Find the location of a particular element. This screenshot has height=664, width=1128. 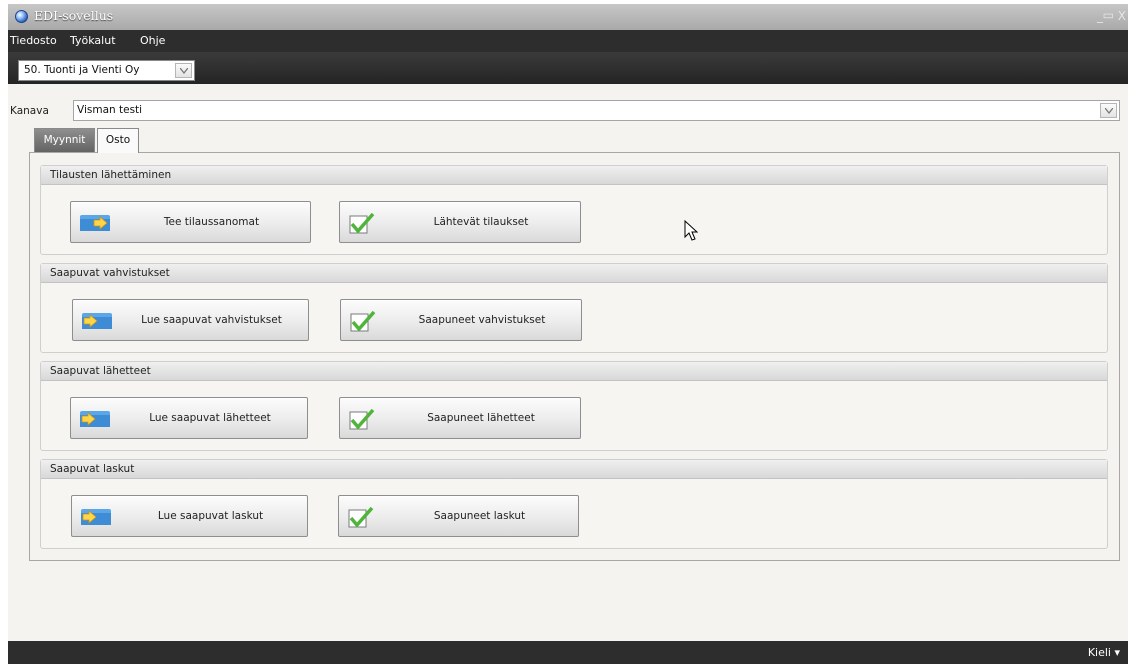

menu-tiedosto: Tiedosto is located at coordinates (33, 40).